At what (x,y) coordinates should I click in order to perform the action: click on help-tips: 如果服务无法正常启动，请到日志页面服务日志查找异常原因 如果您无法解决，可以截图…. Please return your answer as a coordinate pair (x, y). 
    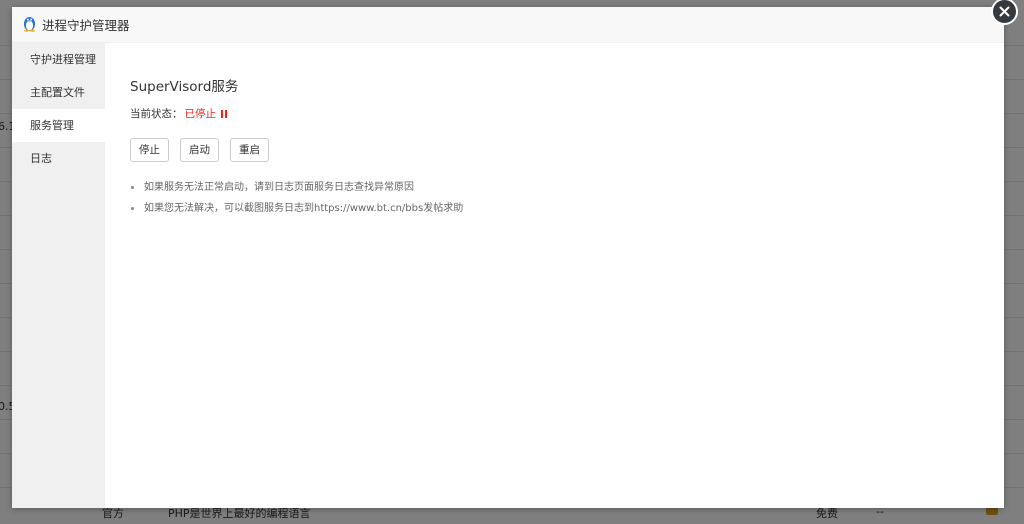
    Looking at the image, I should click on (296, 198).